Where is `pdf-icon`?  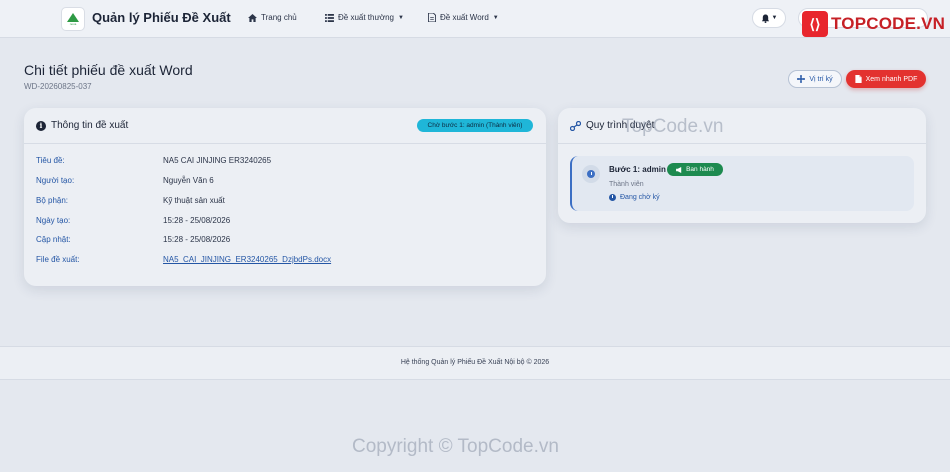 pdf-icon is located at coordinates (858, 79).